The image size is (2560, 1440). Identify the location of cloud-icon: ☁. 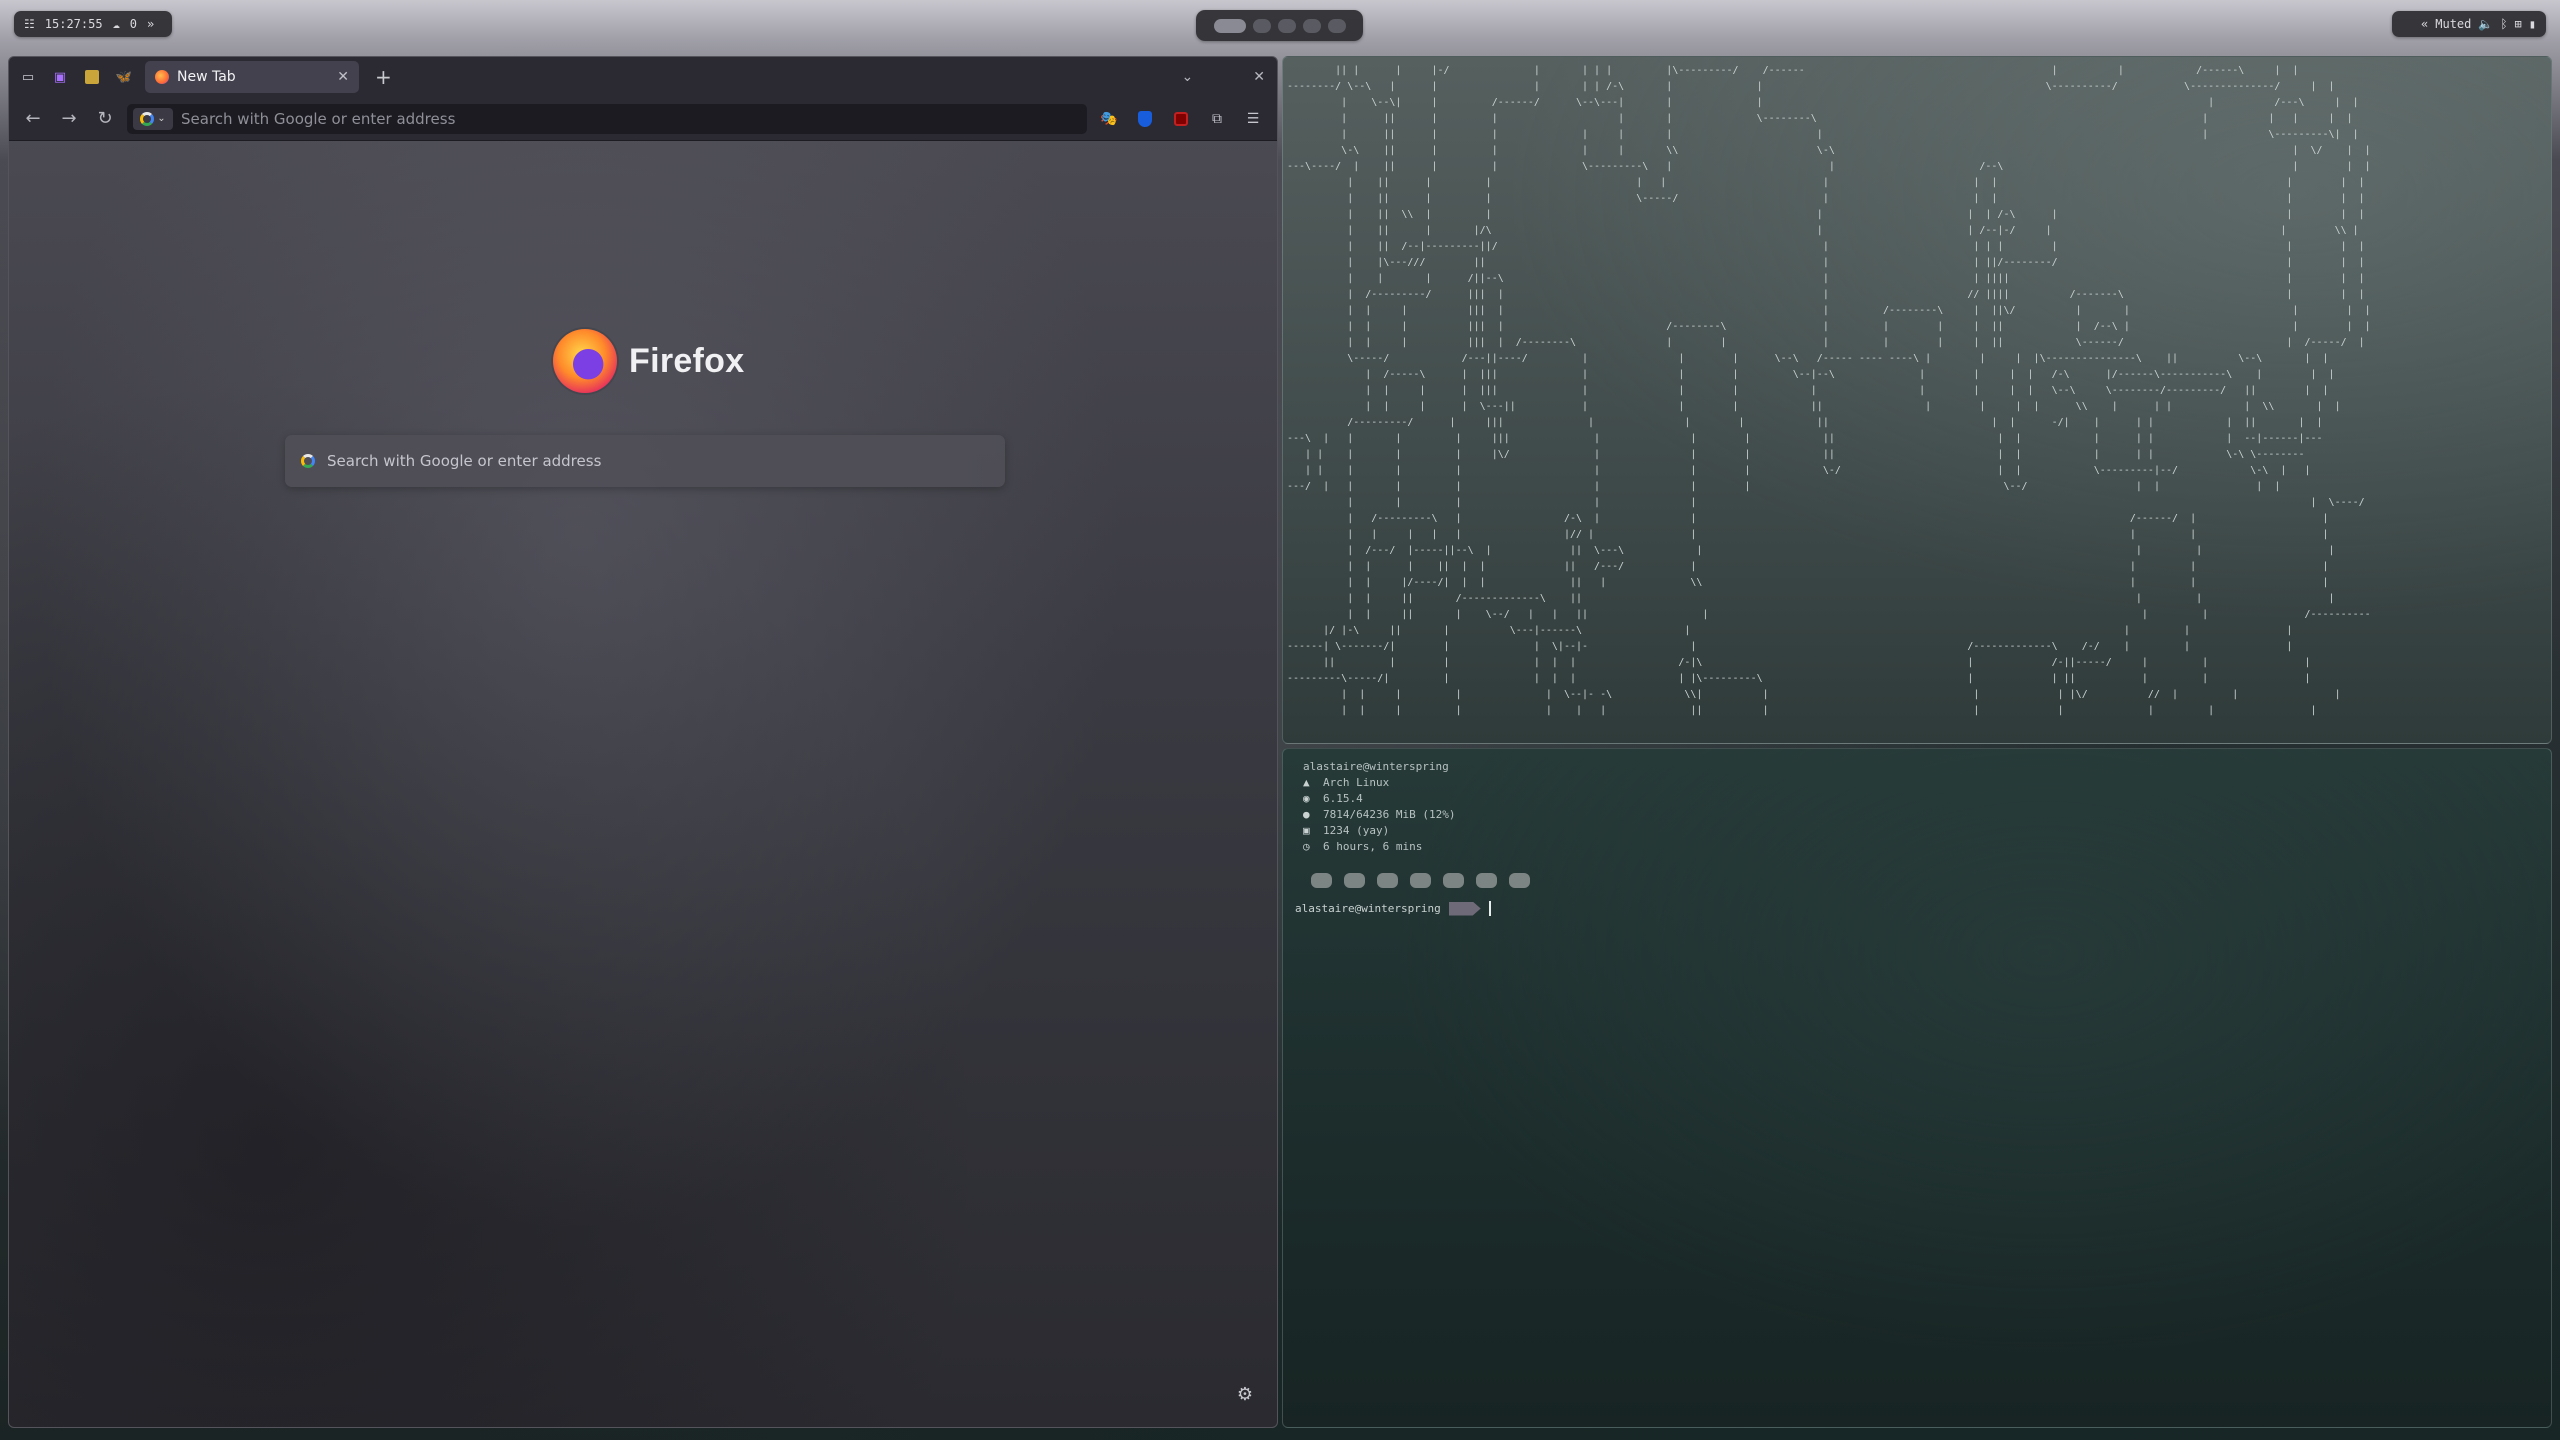
(116, 24).